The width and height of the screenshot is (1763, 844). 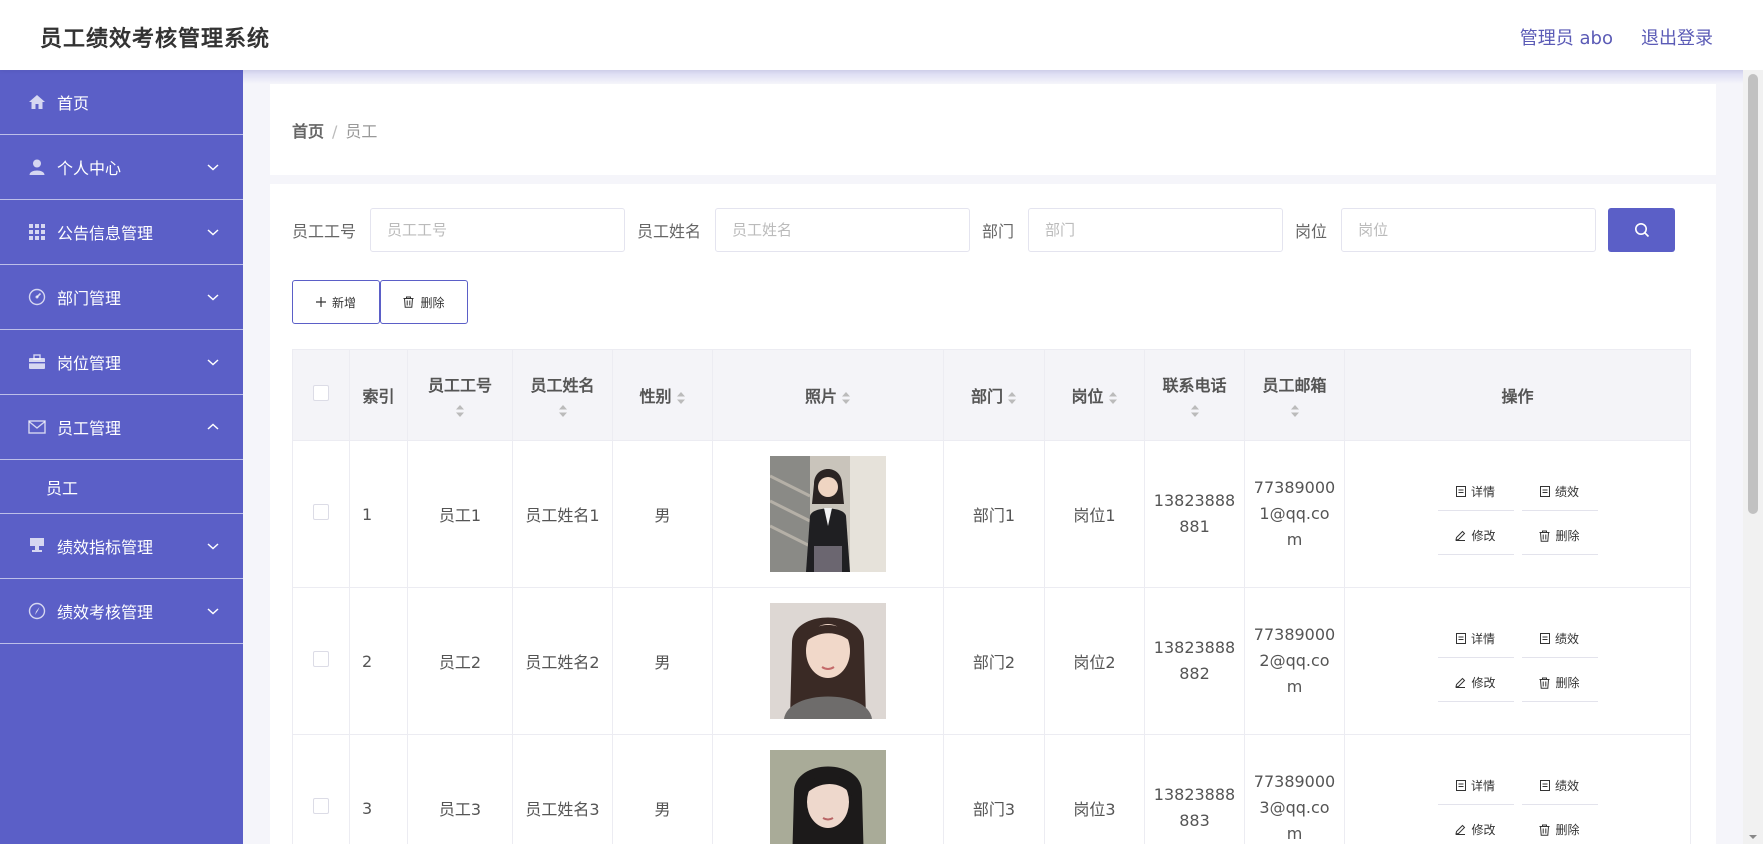 I want to click on search-form: 员工工号 员工姓名 部门 岗位, so click(x=984, y=230).